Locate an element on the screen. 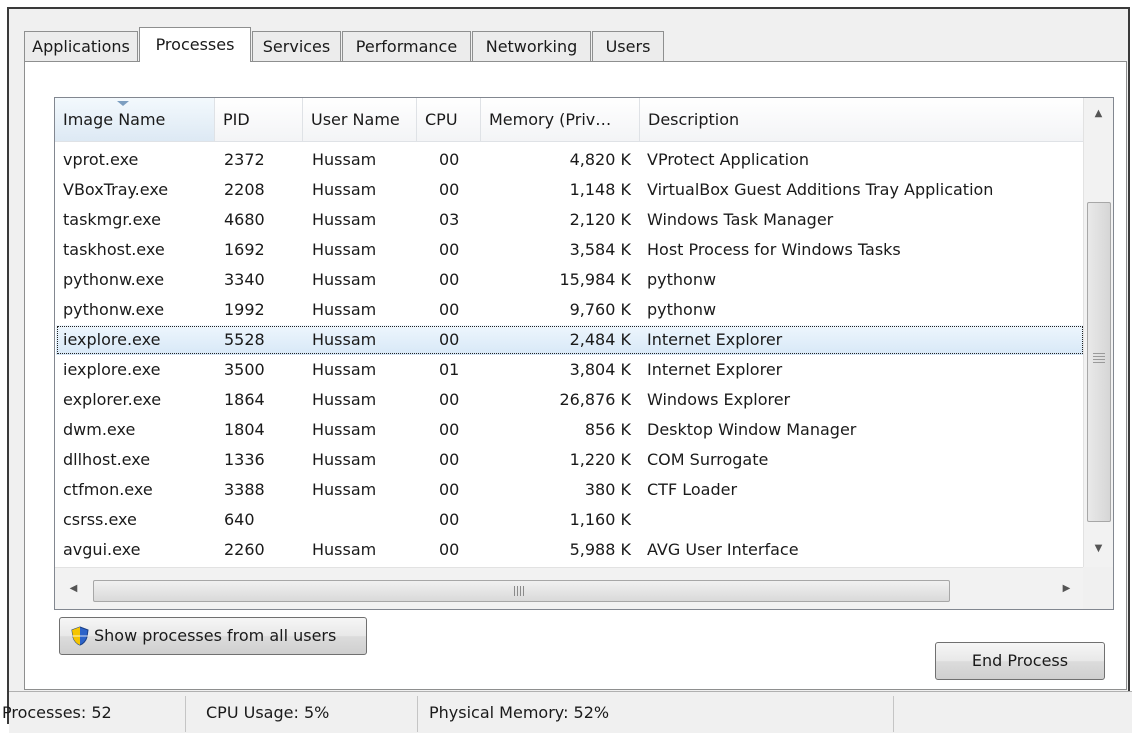 The image size is (1137, 734). process-row: ctfmon.exe 3388 Hussam 00 380 K CTF Loader is located at coordinates (570, 490).